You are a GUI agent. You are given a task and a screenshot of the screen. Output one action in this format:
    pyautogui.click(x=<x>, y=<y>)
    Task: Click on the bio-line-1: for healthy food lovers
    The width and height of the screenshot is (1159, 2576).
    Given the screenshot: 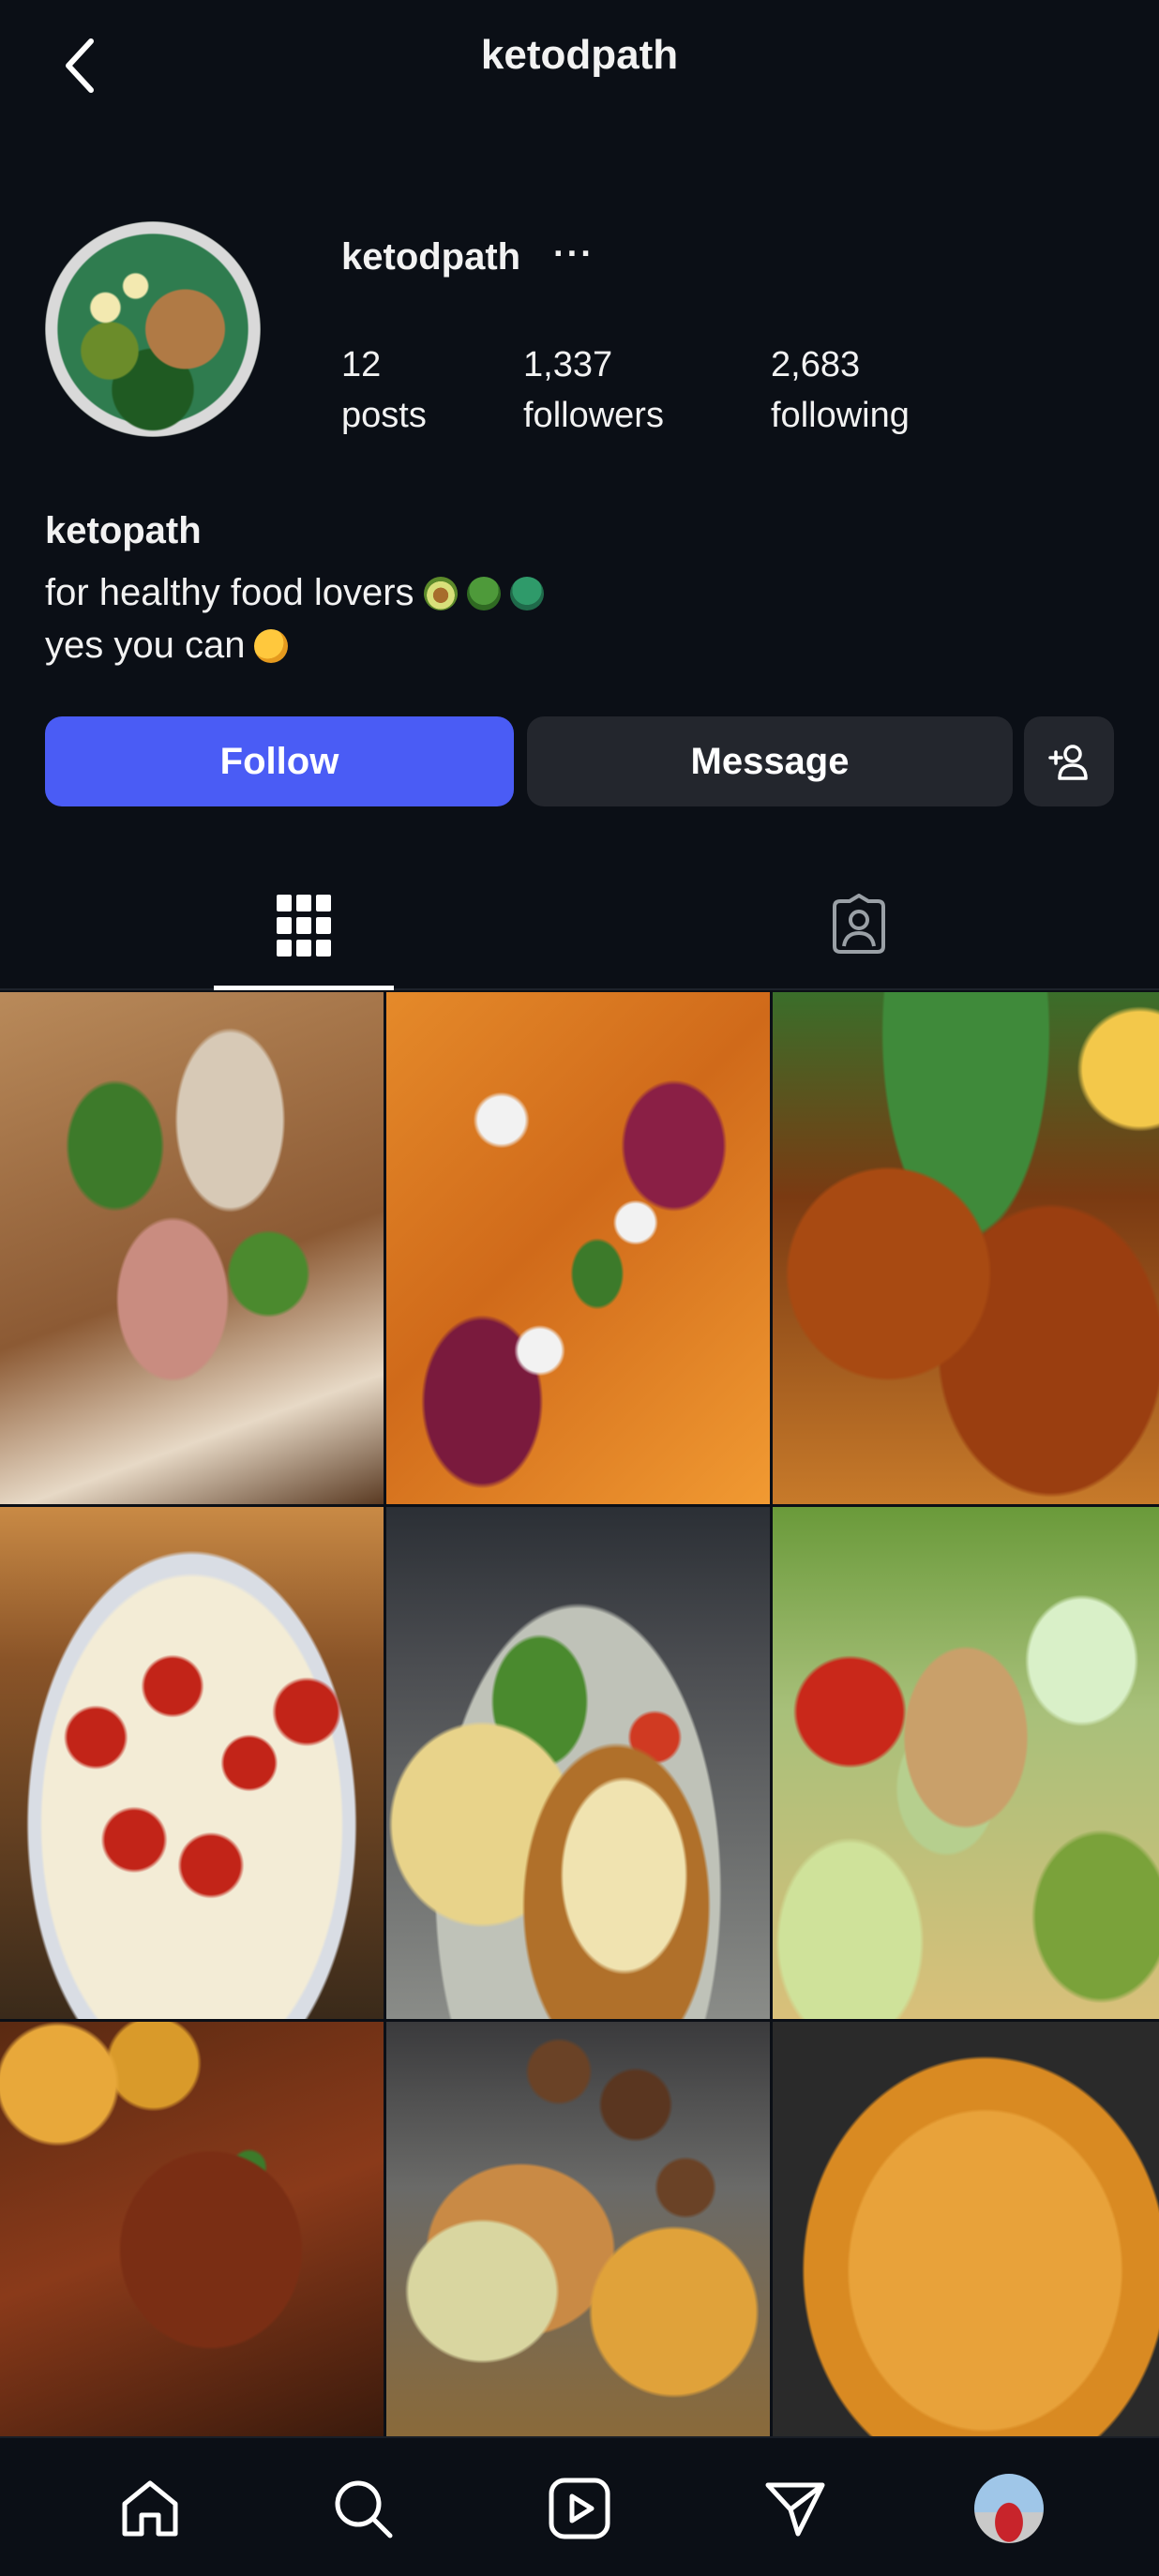 What is the action you would take?
    pyautogui.click(x=294, y=593)
    